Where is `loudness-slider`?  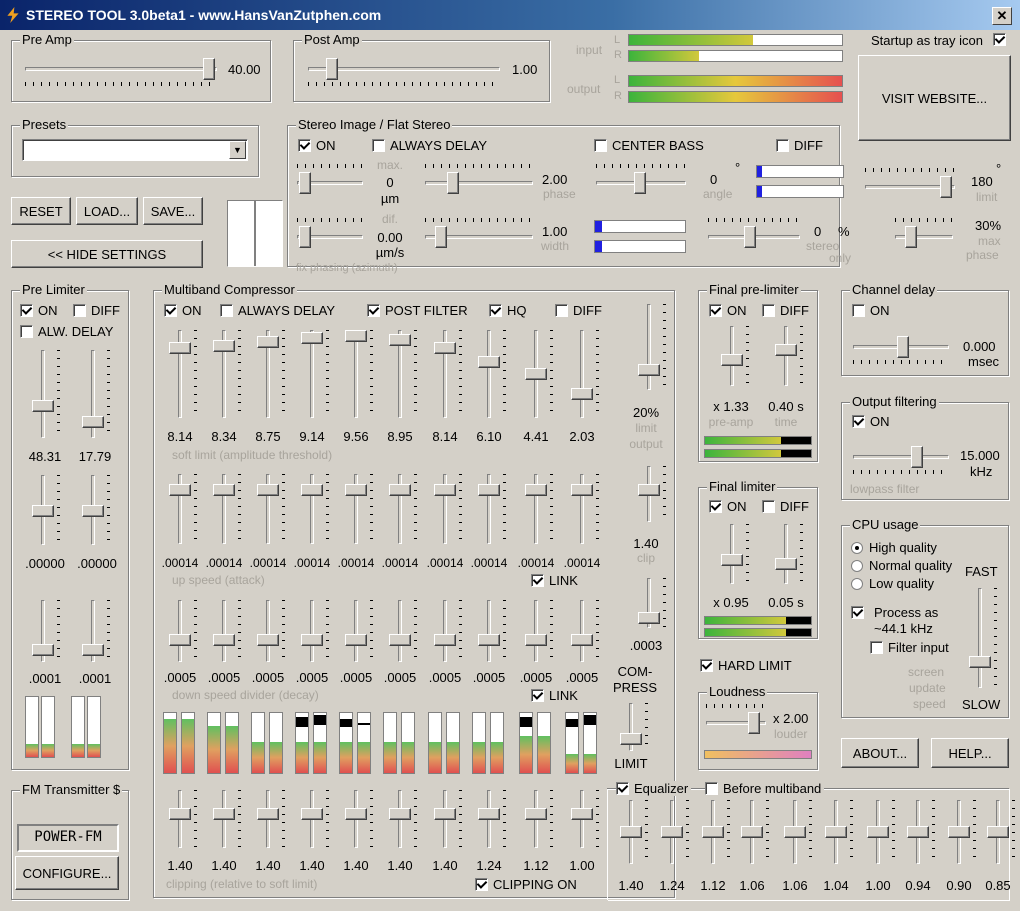
loudness-slider is located at coordinates (736, 719).